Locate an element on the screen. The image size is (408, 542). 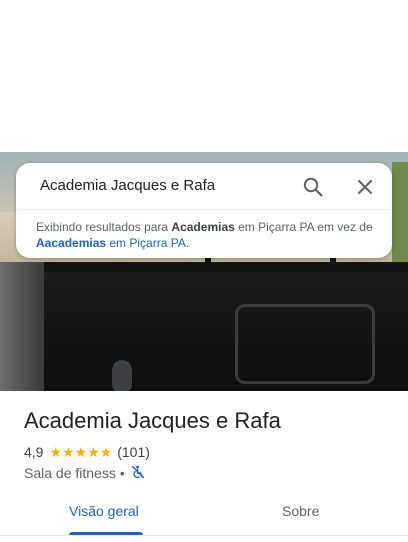
original-search-link: Aacademias em Piçarra PA. is located at coordinates (112, 243).